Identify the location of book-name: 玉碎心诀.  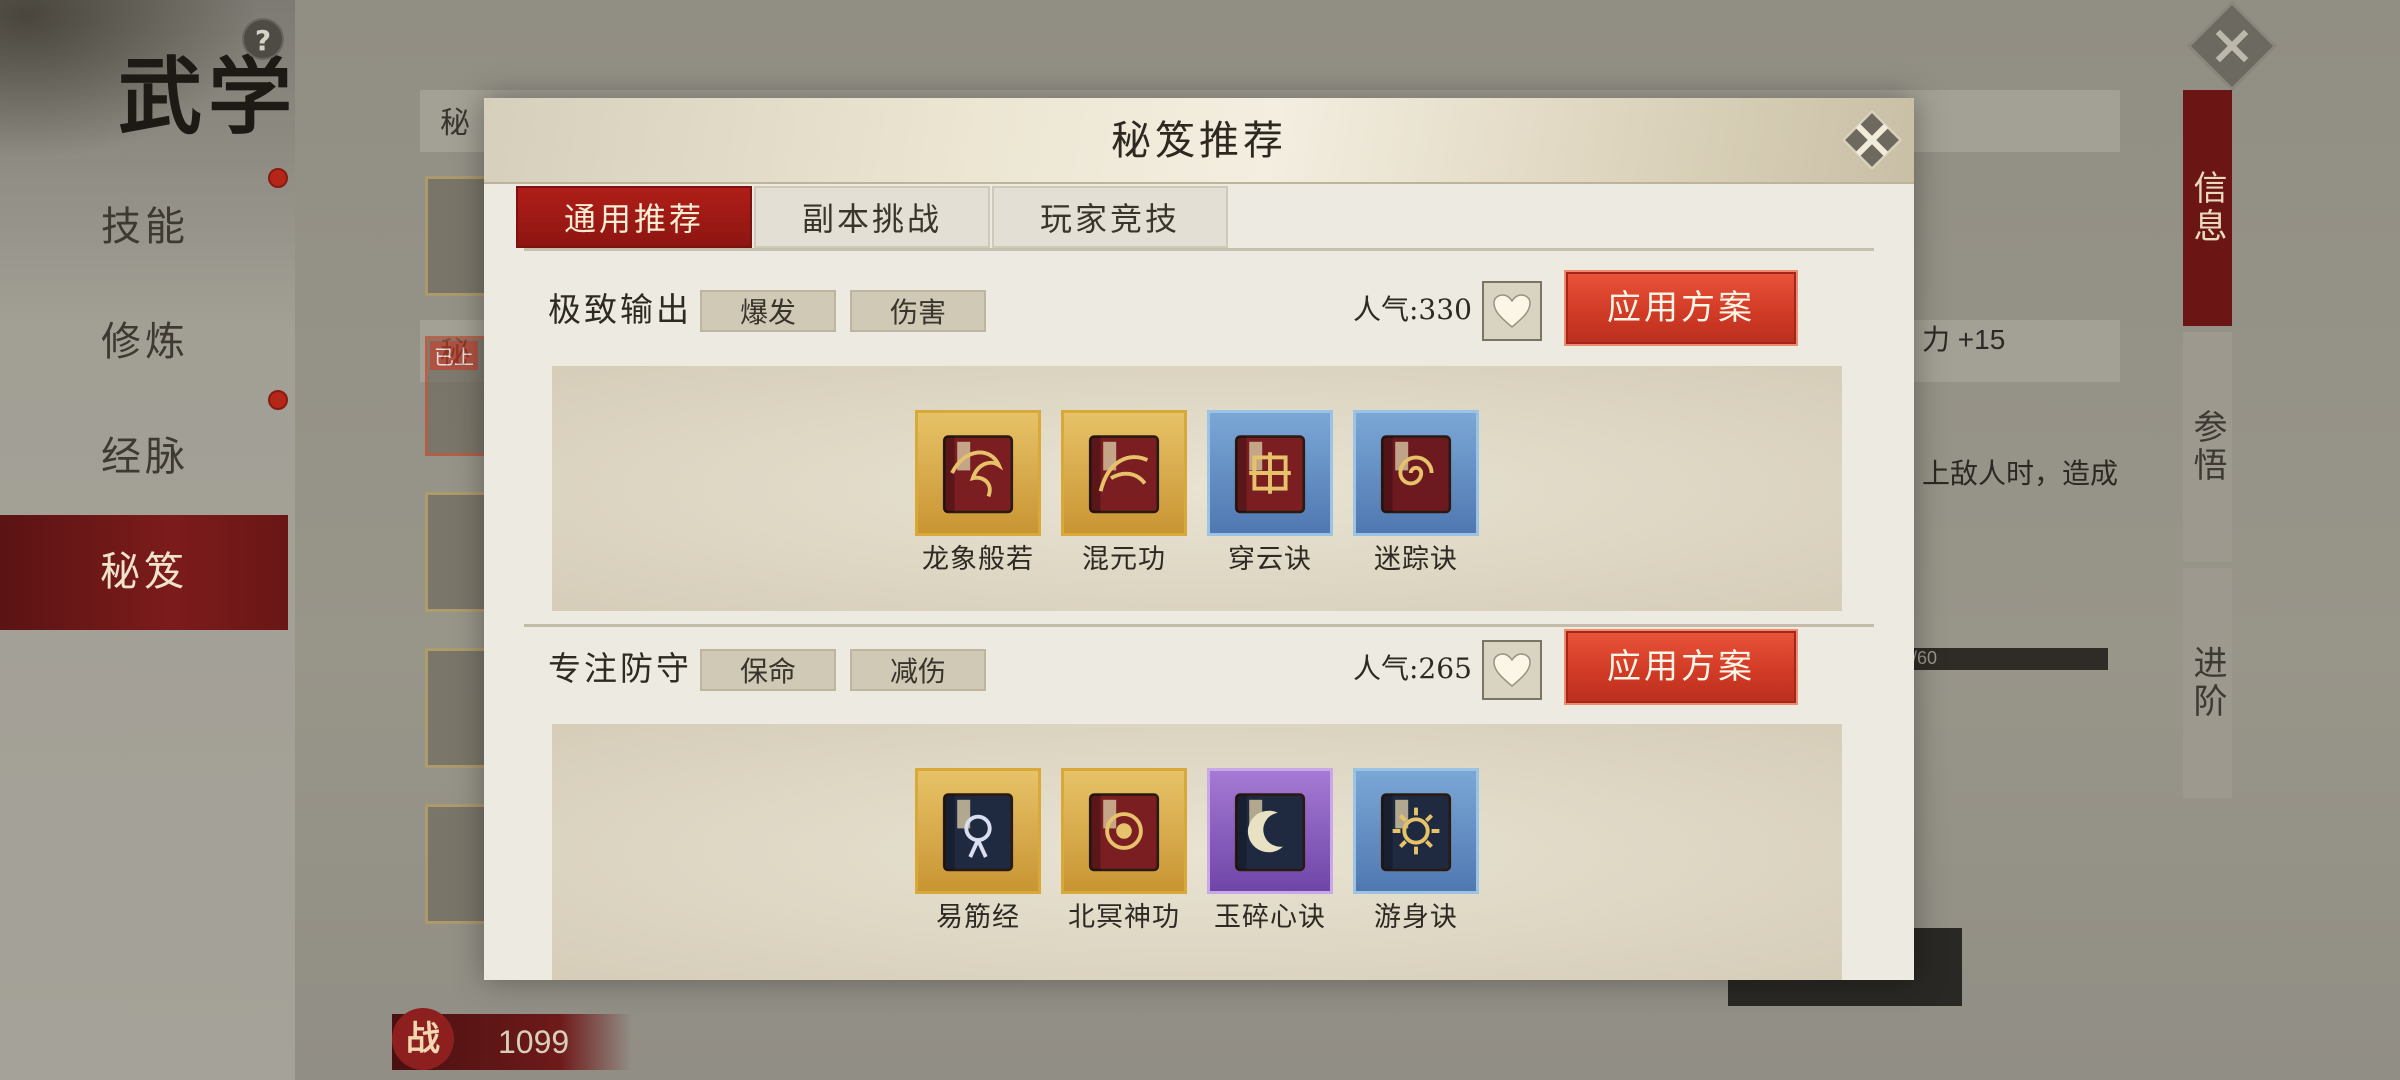
(1270, 917).